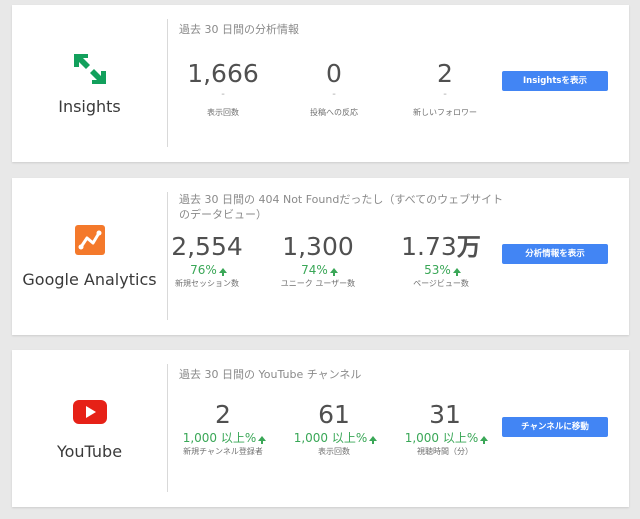 This screenshot has width=640, height=519. I want to click on stat-followers: 2 - 新しいフォロワー, so click(445, 89).